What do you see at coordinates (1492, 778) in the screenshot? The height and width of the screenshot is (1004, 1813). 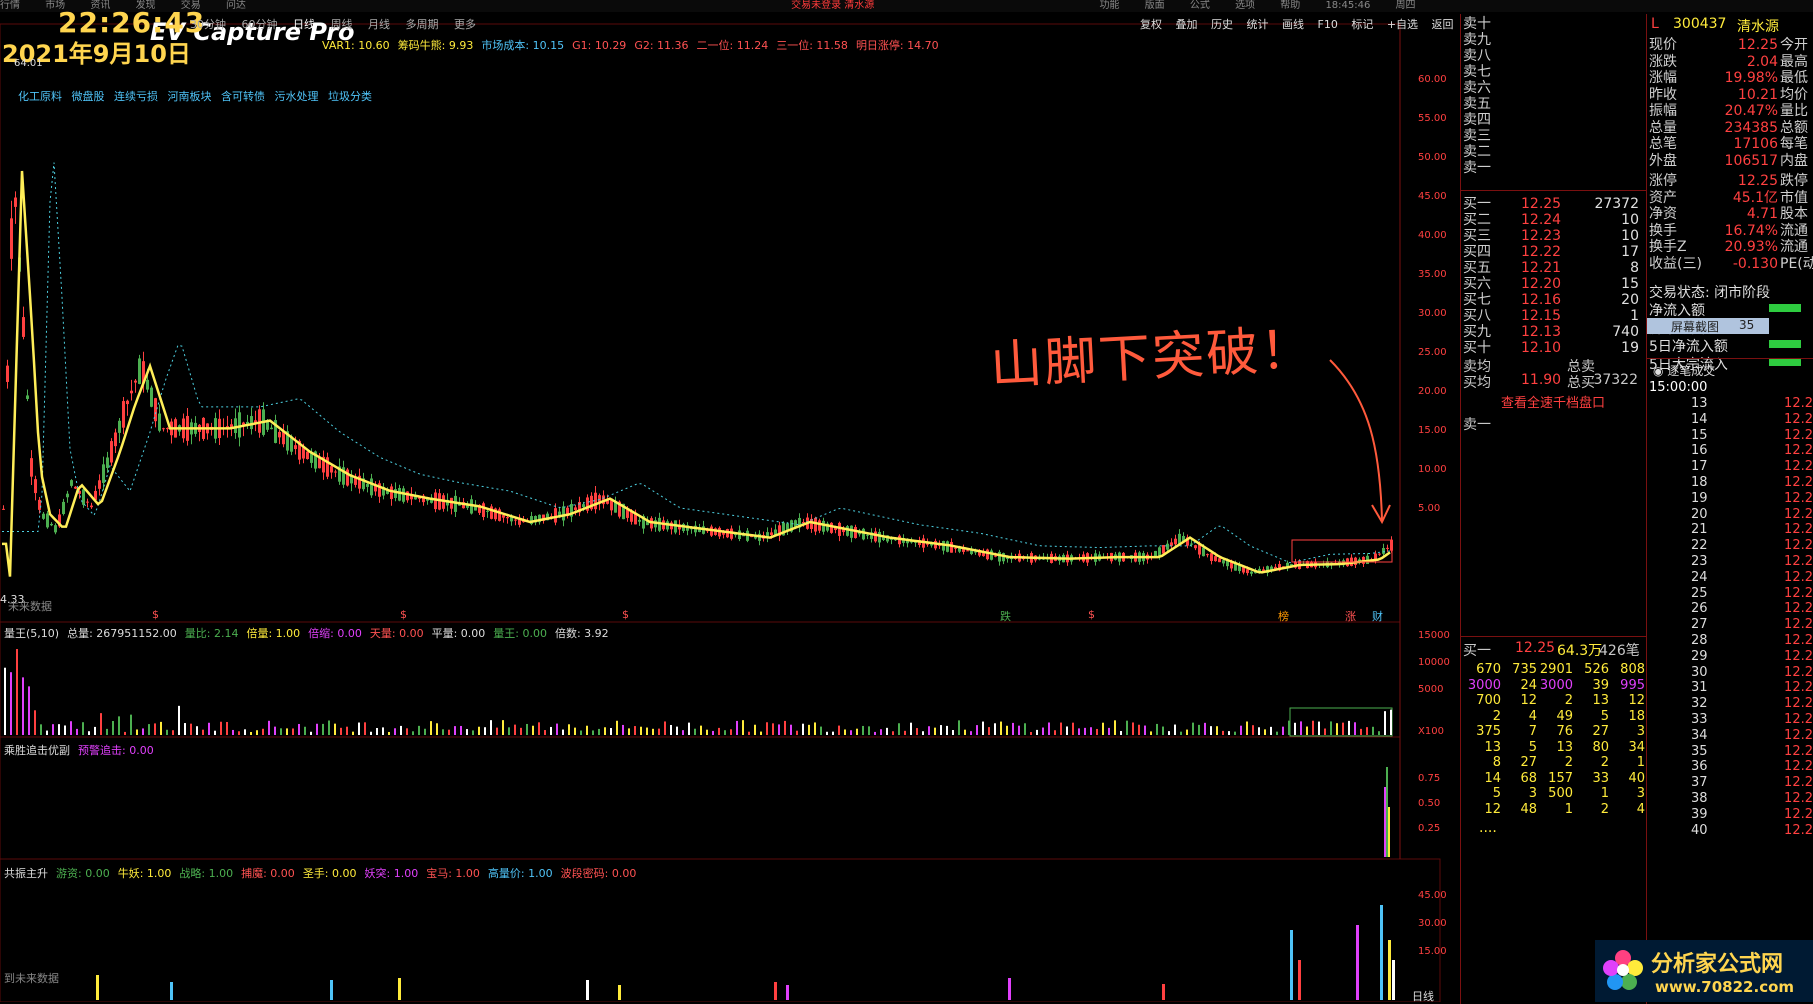 I see `queue-cell: 14` at bounding box center [1492, 778].